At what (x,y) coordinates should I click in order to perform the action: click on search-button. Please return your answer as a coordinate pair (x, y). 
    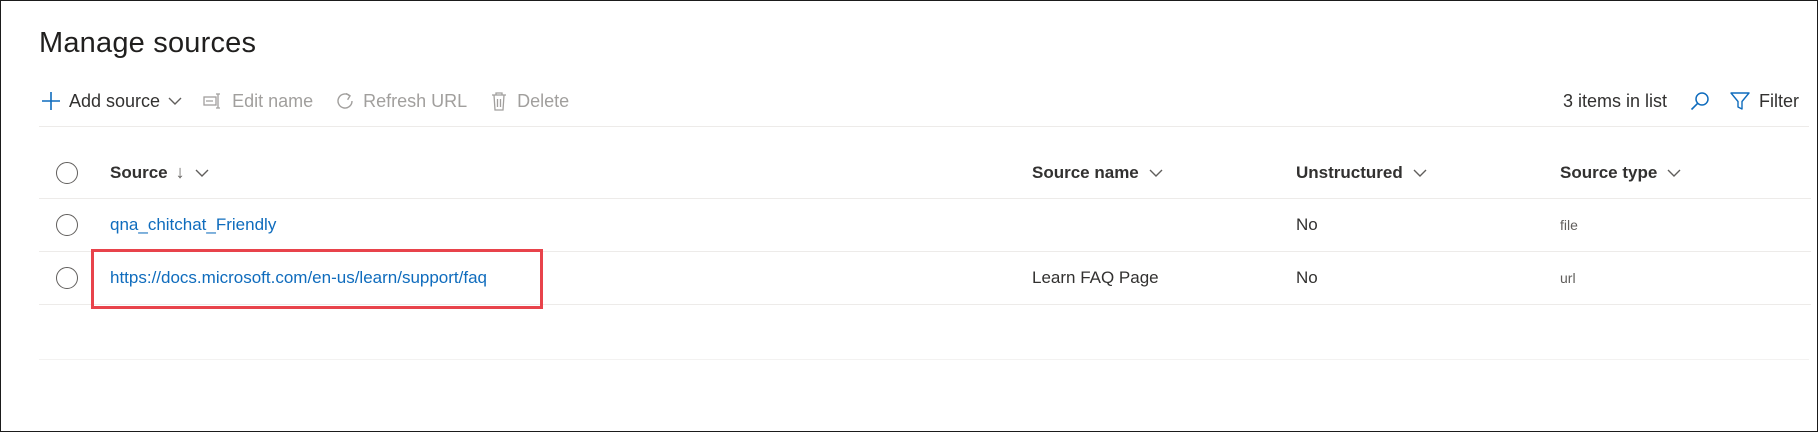
    Looking at the image, I should click on (1700, 101).